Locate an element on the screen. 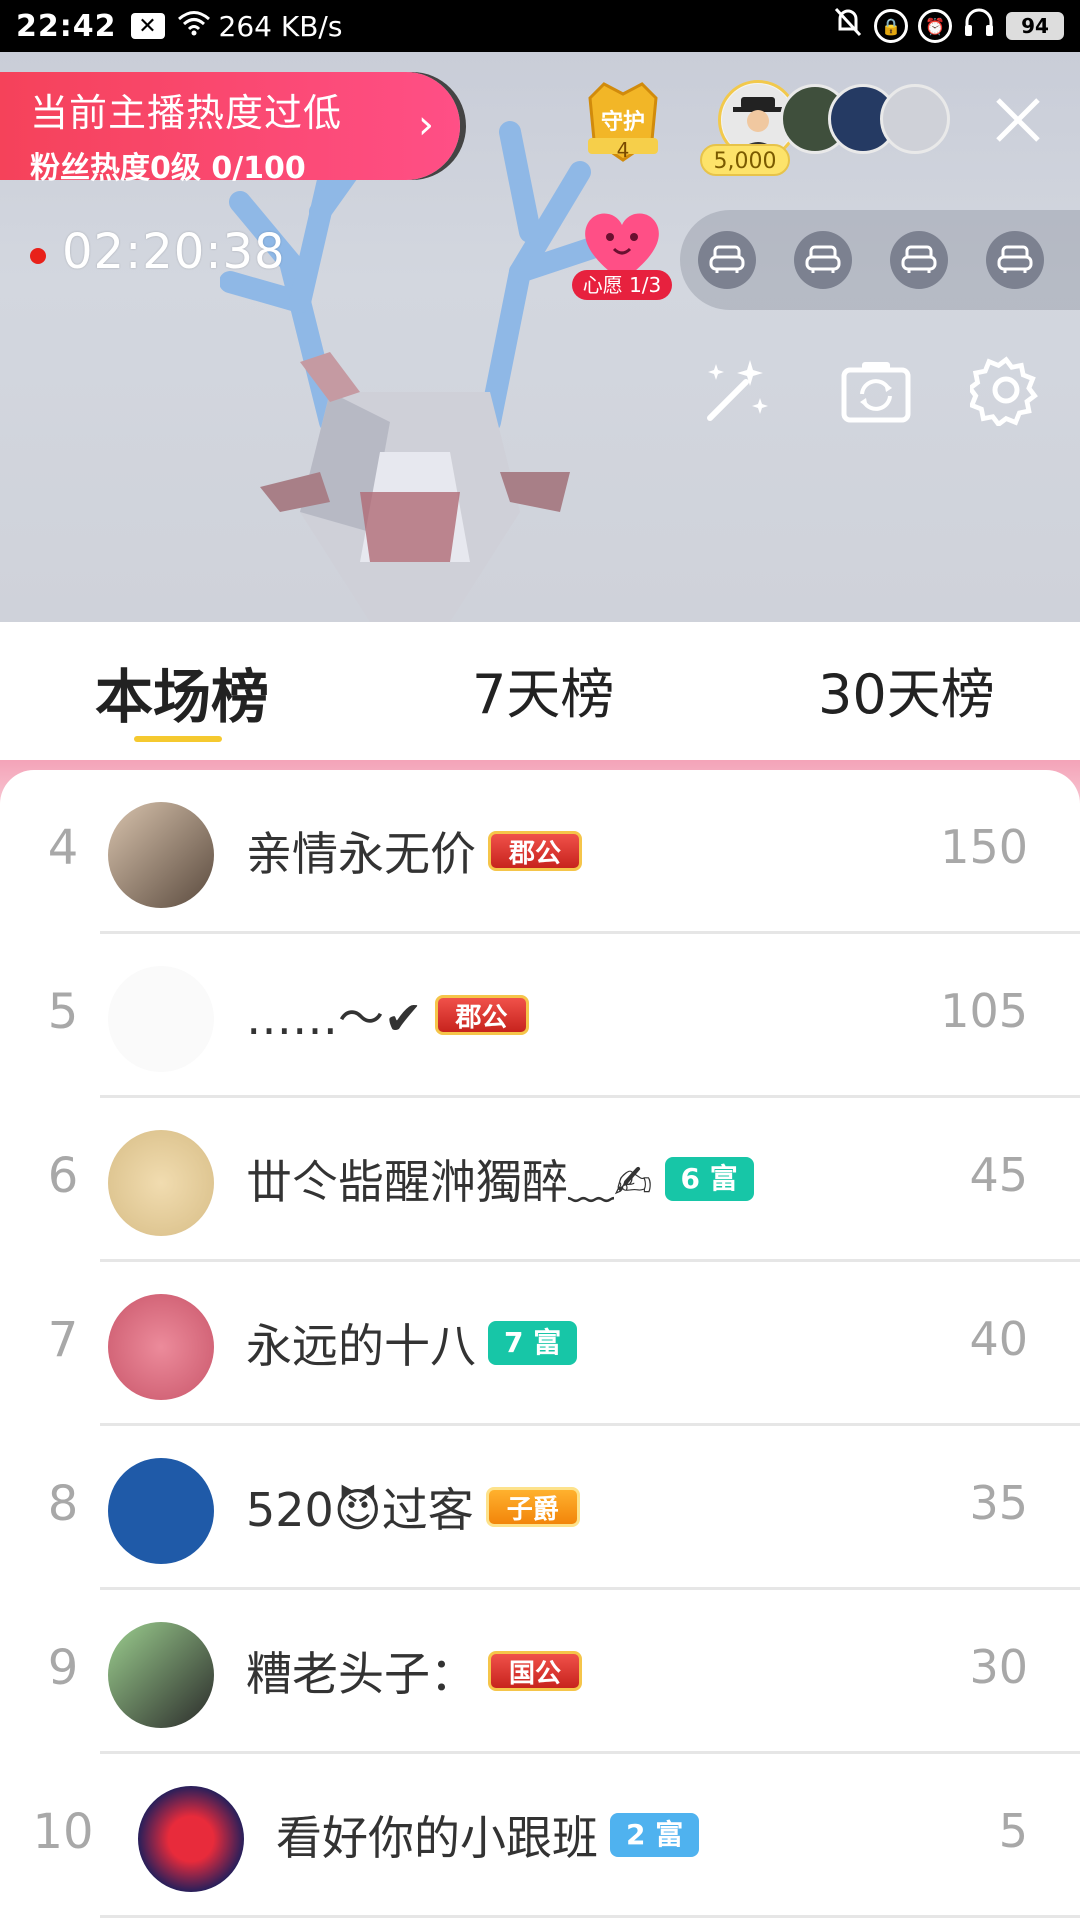 The height and width of the screenshot is (1920, 1080). wish-label: 心愿 1/3 is located at coordinates (622, 285).